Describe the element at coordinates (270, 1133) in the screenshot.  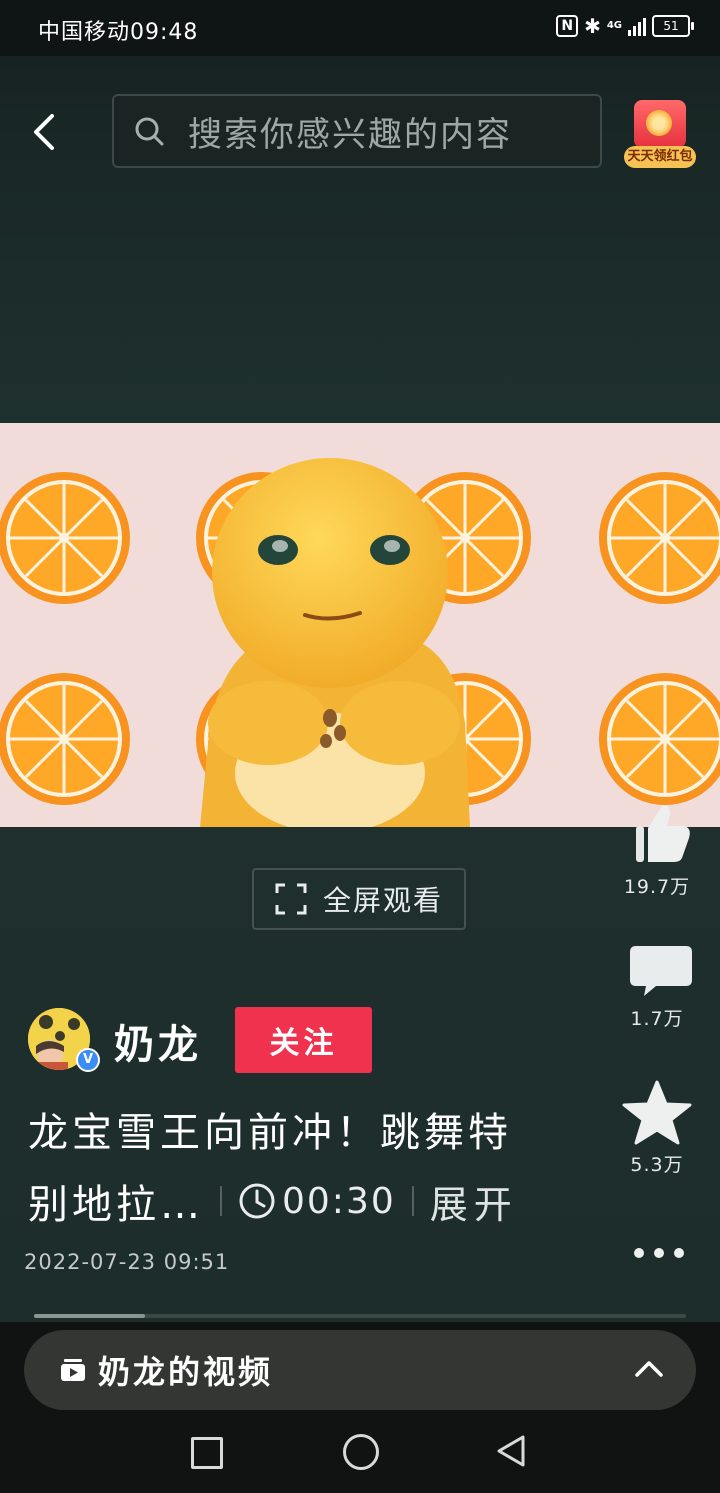
I see `caption-text: 龙宝雪王向前冲！跳舞特` at that location.